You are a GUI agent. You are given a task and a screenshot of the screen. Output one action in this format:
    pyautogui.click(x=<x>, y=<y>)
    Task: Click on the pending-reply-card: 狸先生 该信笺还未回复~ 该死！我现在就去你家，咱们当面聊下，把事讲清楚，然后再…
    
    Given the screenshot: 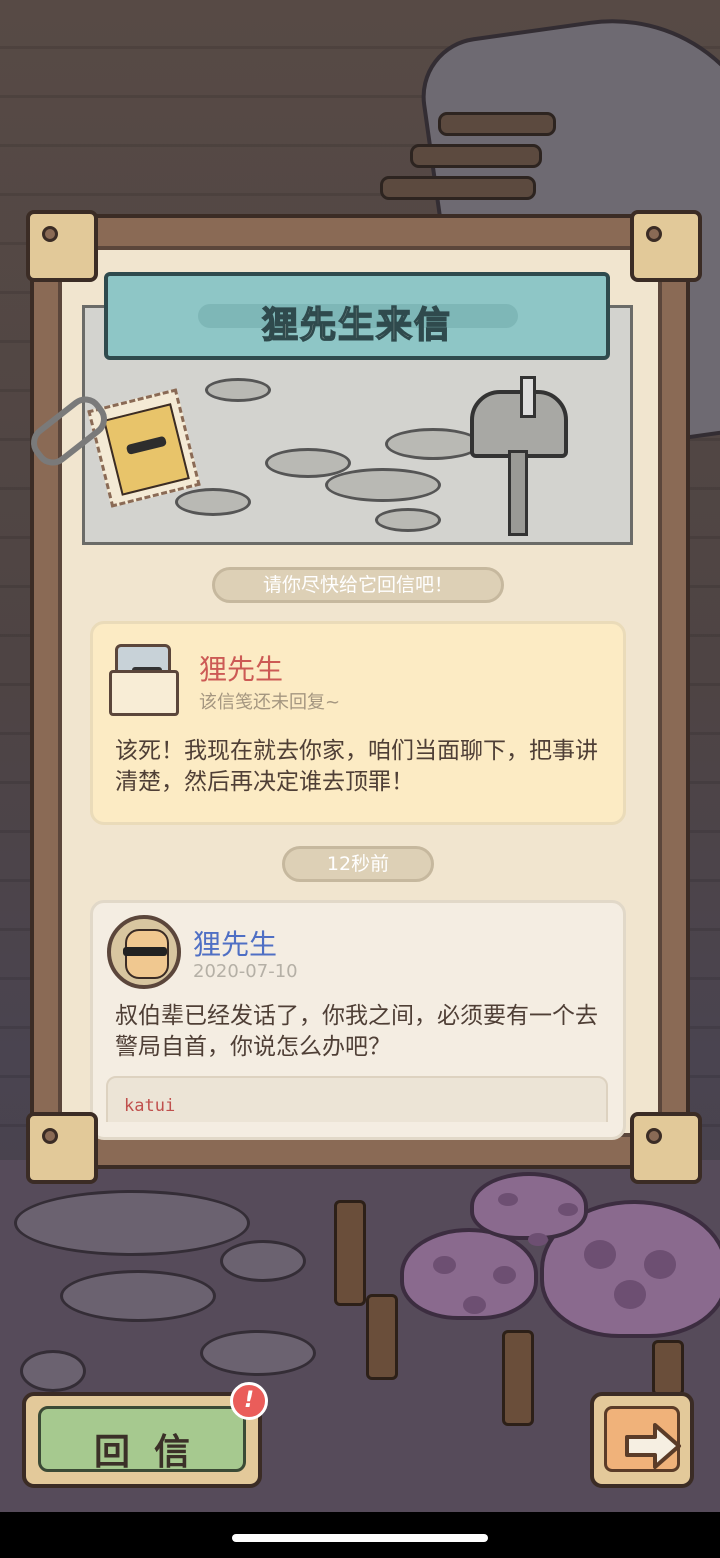 What is the action you would take?
    pyautogui.click(x=358, y=723)
    